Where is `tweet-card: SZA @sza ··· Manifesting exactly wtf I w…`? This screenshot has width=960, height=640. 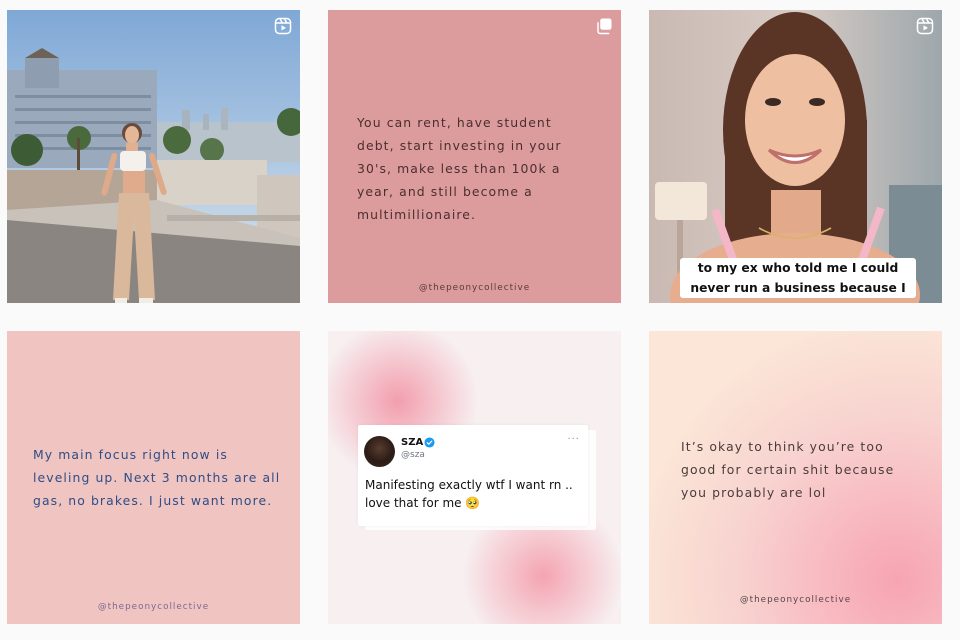
tweet-card: SZA @sza ··· Manifesting exactly wtf I w… is located at coordinates (473, 475).